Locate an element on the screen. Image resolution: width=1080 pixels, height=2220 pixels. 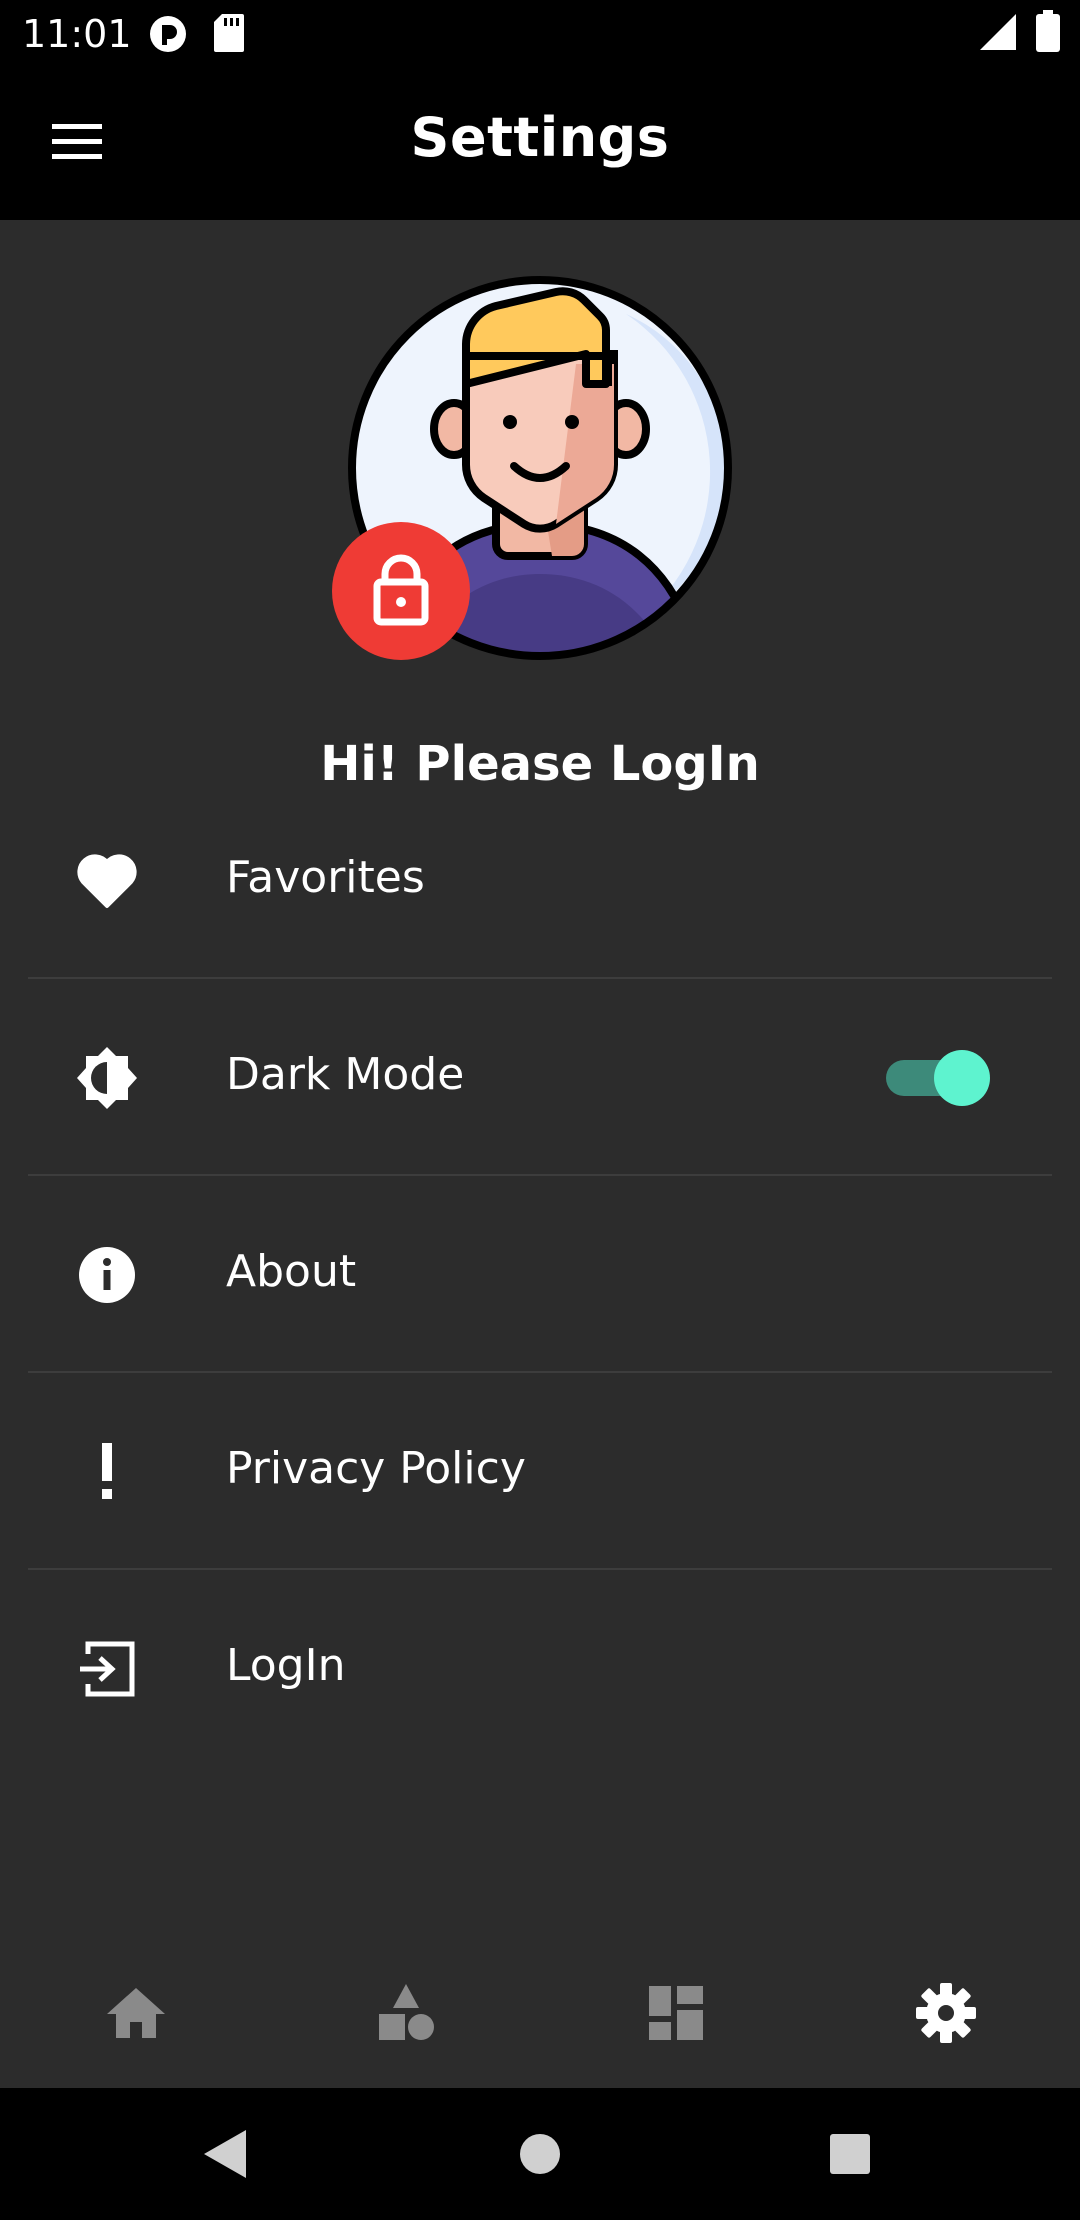
settings-item-label: About is located at coordinates (291, 1271).